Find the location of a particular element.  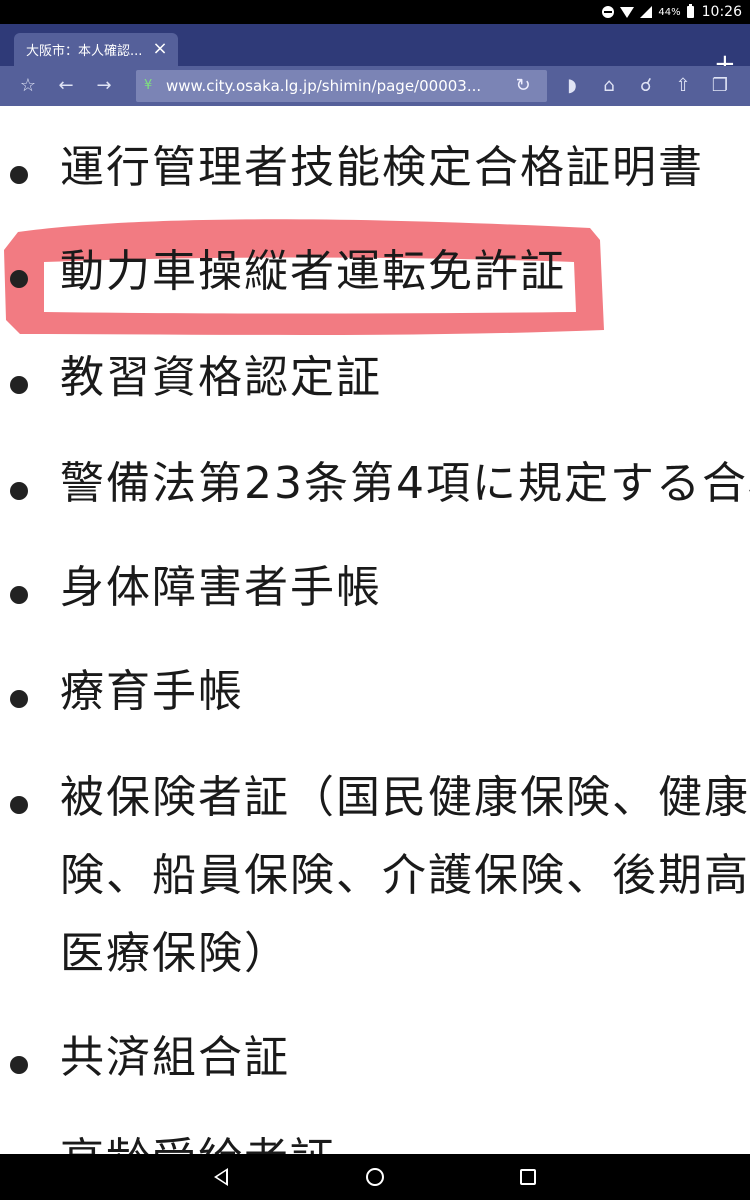

tabs-icon: ❐ is located at coordinates (720, 86).